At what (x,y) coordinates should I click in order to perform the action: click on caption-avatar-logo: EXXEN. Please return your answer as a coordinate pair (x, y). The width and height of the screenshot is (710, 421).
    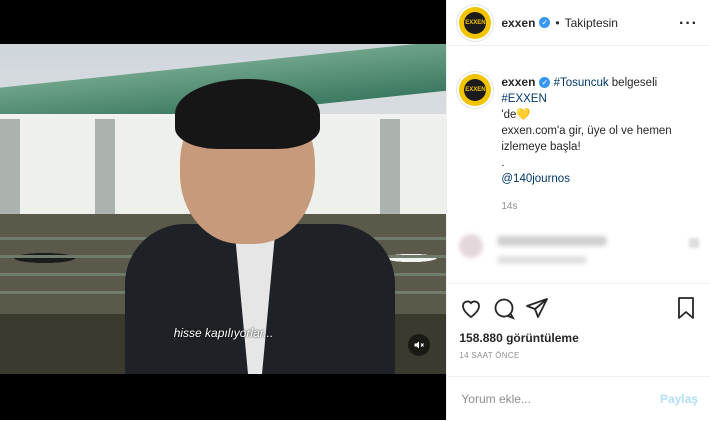
    Looking at the image, I should click on (475, 90).